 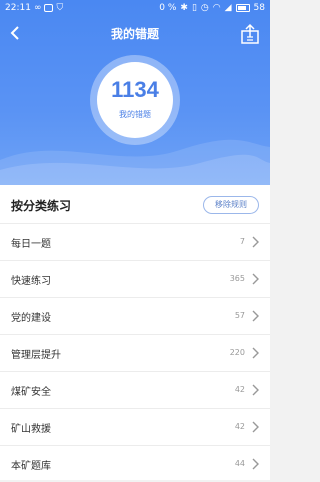 I want to click on category-count: 44, so click(x=239, y=463).